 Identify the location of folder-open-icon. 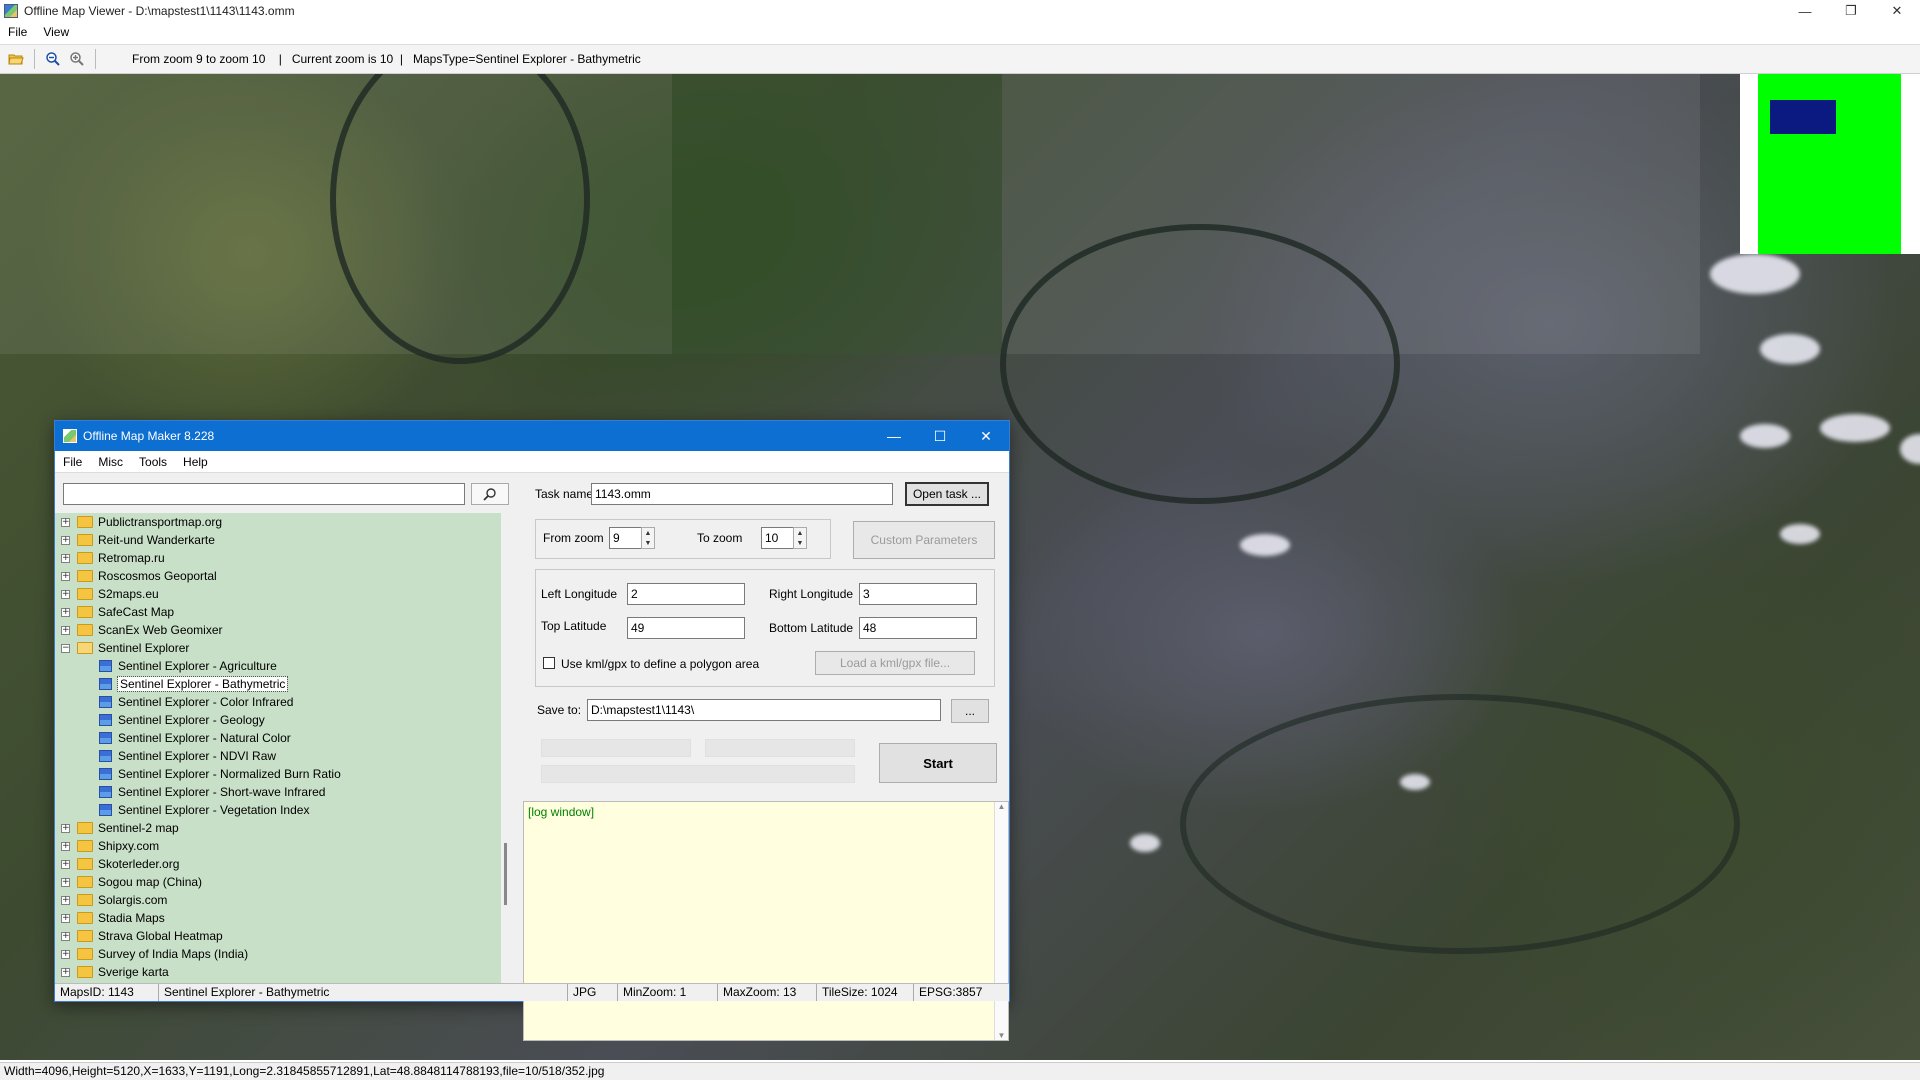
(16, 59).